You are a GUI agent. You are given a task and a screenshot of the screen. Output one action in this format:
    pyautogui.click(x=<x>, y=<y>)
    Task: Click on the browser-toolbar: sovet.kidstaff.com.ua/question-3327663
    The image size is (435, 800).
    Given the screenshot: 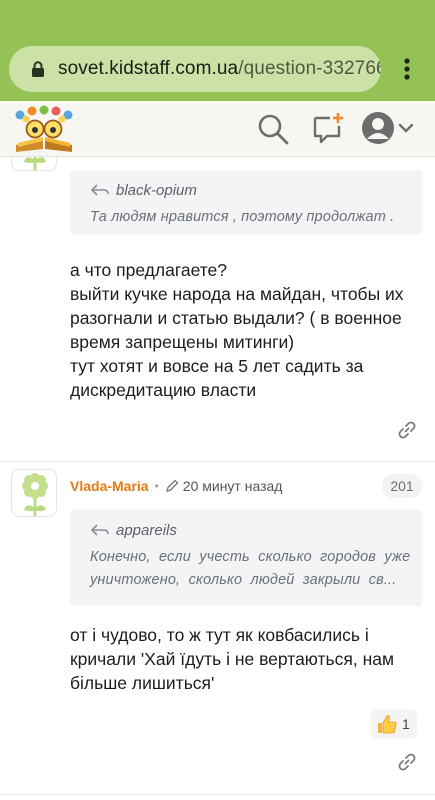 What is the action you would take?
    pyautogui.click(x=217, y=50)
    